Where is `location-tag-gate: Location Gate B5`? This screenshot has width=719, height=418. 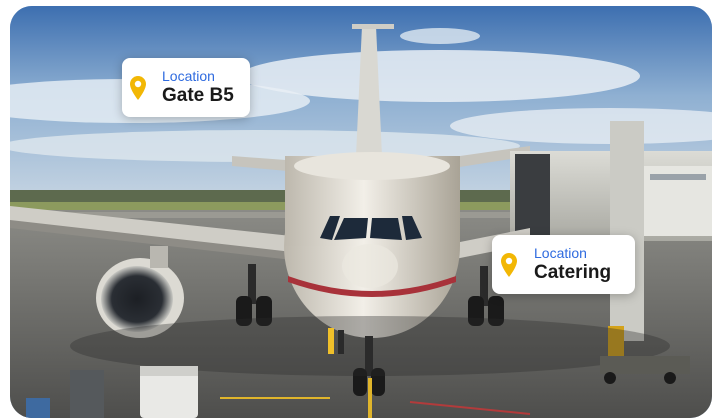
location-tag-gate: Location Gate B5 is located at coordinates (186, 87).